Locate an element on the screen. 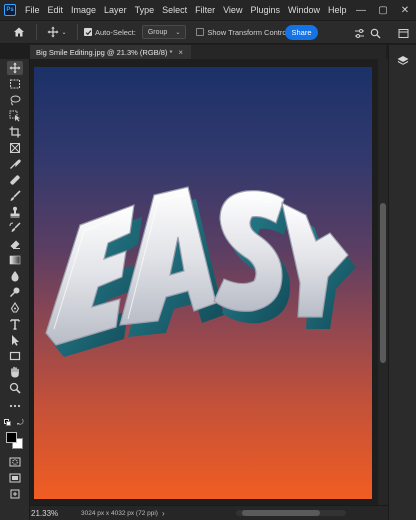 Image resolution: width=416 pixels, height=520 pixels. eraser-icon is located at coordinates (15, 244).